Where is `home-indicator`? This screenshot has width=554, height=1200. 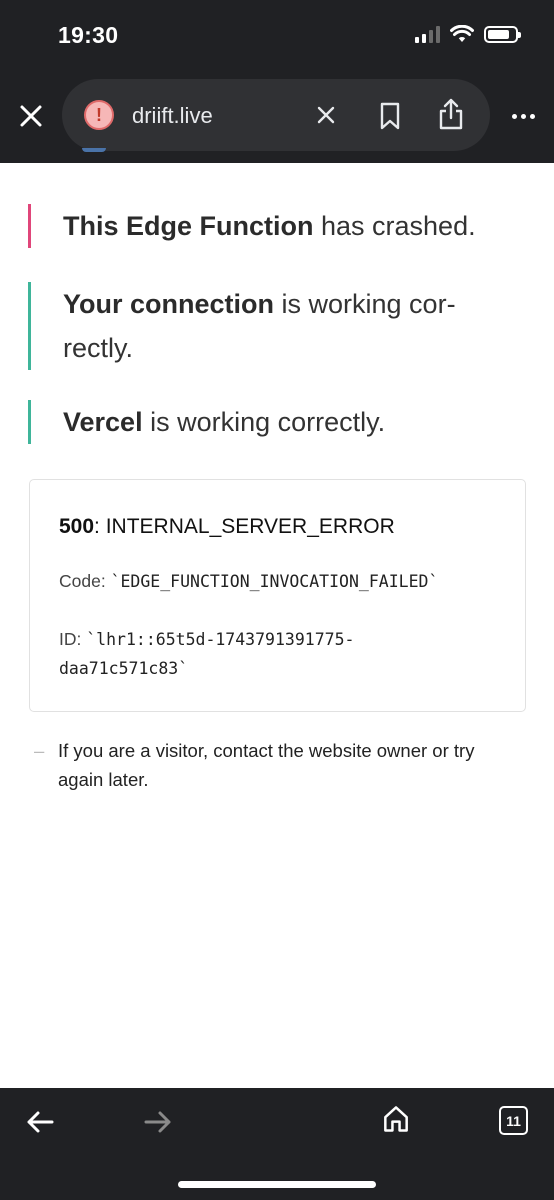
home-indicator is located at coordinates (277, 1184).